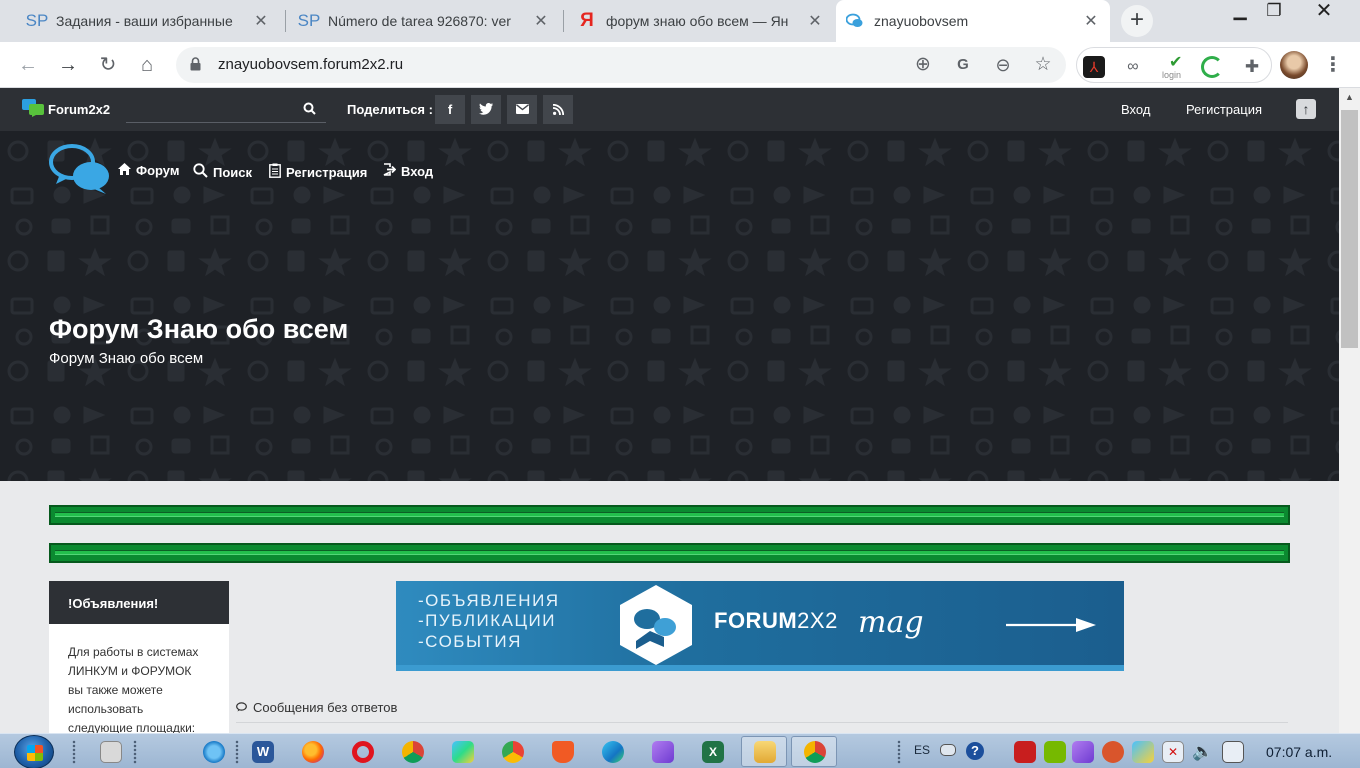 This screenshot has width=1360, height=768. Describe the element at coordinates (80, 169) in the screenshot. I see `forum-logo-icon` at that location.